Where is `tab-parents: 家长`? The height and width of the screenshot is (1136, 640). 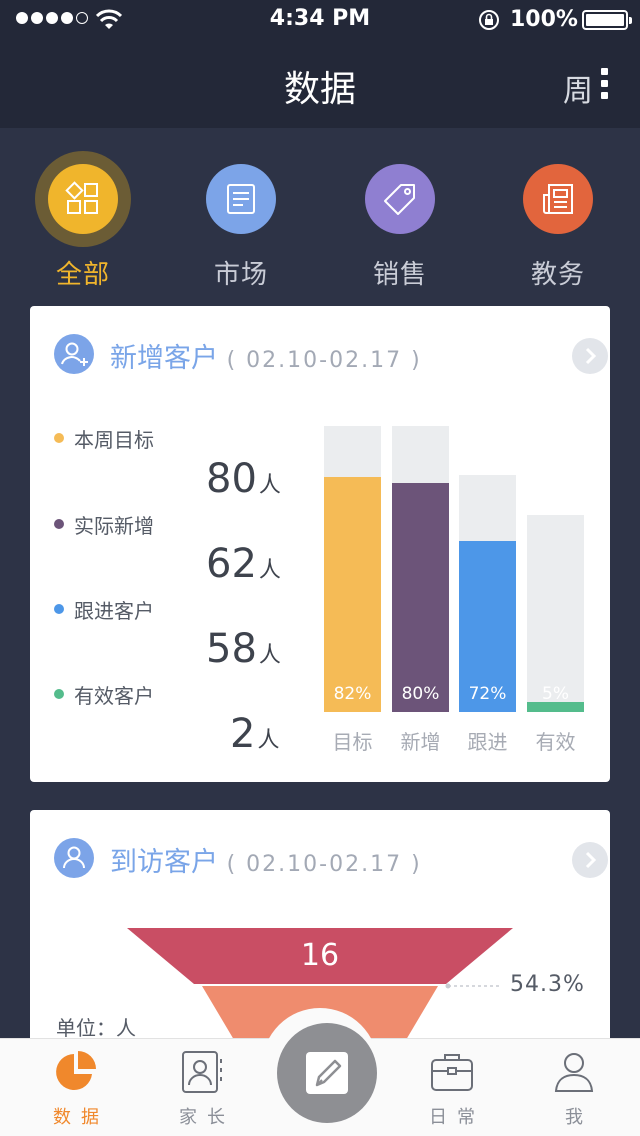
tab-parents: 家长 is located at coordinates (202, 1089).